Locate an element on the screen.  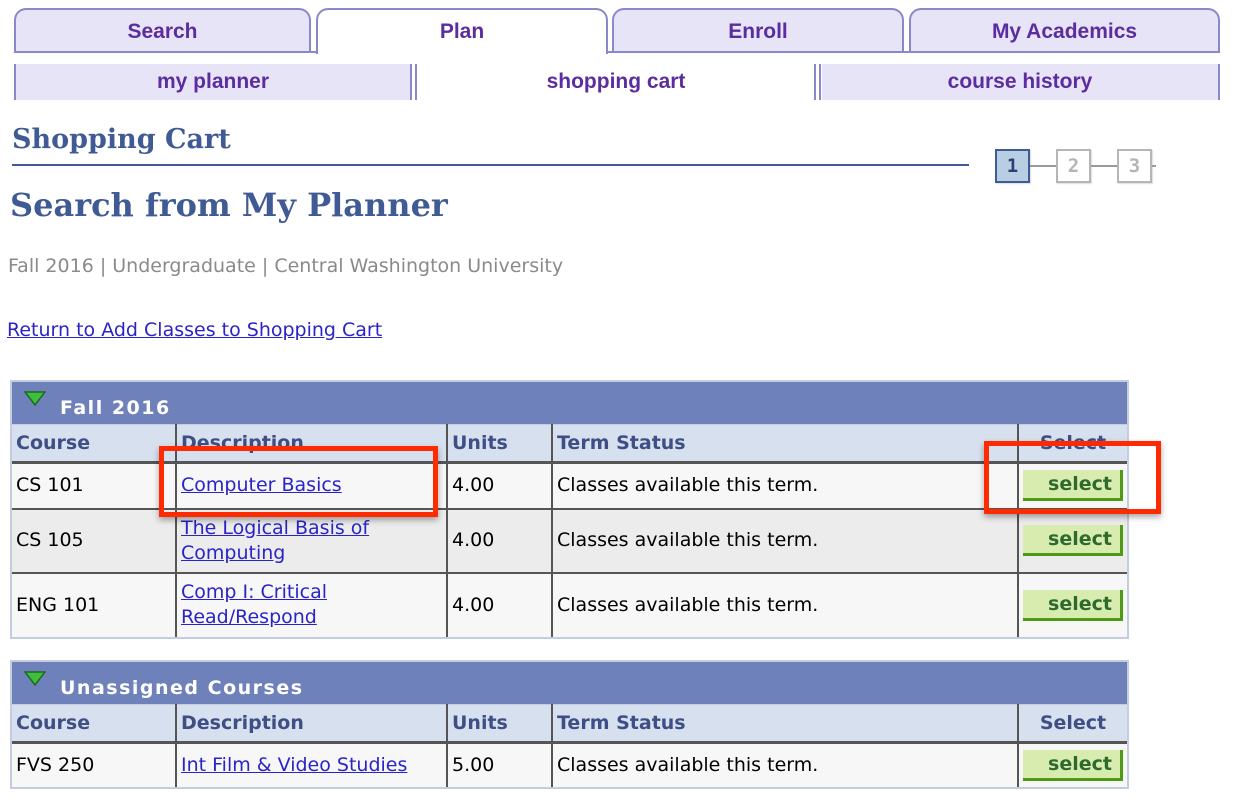
grid-header: Fall 2016 is located at coordinates (569, 403).